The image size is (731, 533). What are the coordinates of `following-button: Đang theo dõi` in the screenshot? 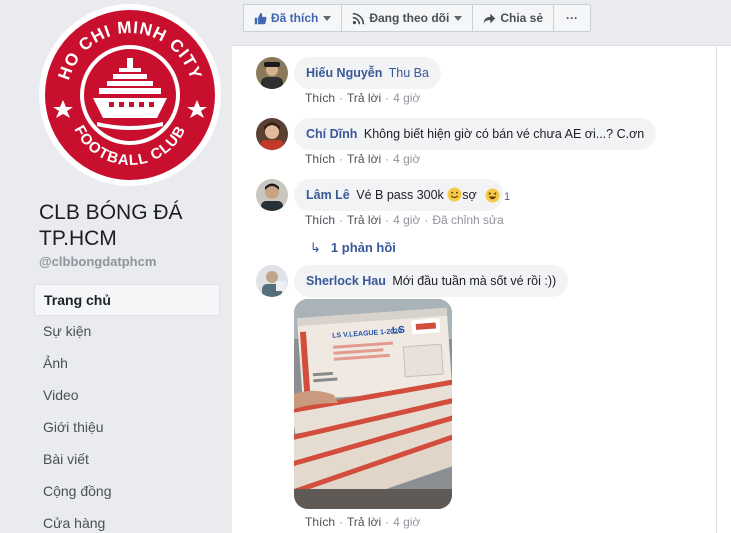 It's located at (407, 18).